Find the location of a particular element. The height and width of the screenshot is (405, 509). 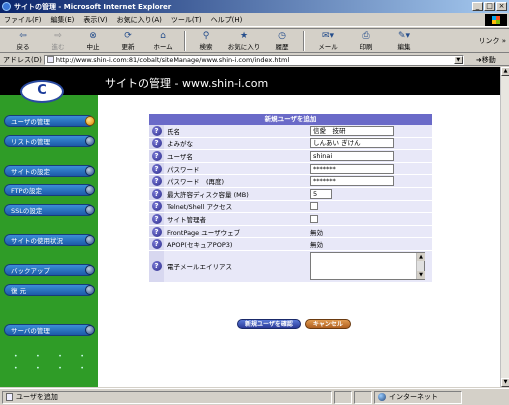

cobalt-logo is located at coordinates (42, 91).